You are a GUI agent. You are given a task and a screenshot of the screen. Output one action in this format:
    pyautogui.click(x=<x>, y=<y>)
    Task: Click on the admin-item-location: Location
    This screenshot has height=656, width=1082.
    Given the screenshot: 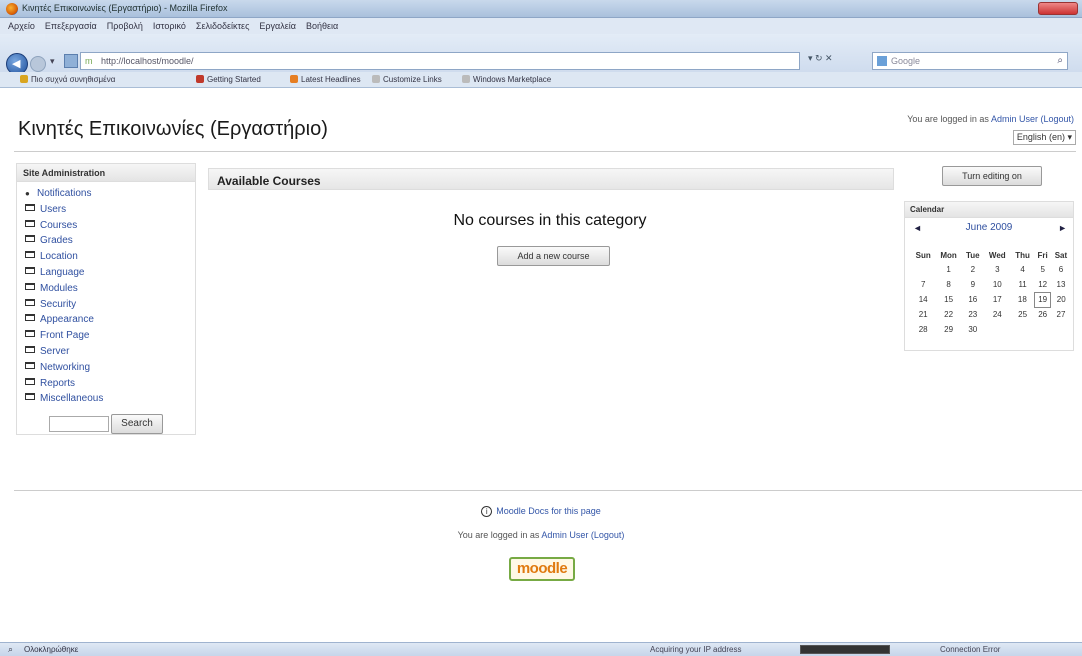 What is the action you would take?
    pyautogui.click(x=110, y=257)
    